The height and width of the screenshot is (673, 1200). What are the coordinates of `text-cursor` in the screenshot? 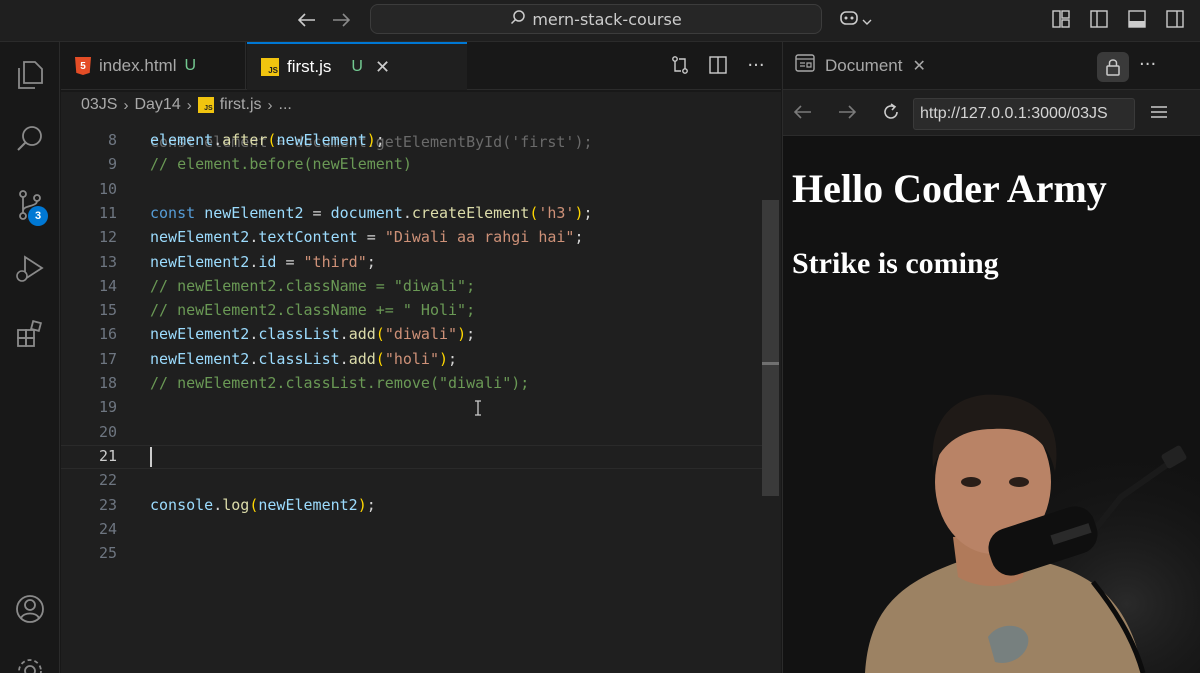 It's located at (151, 457).